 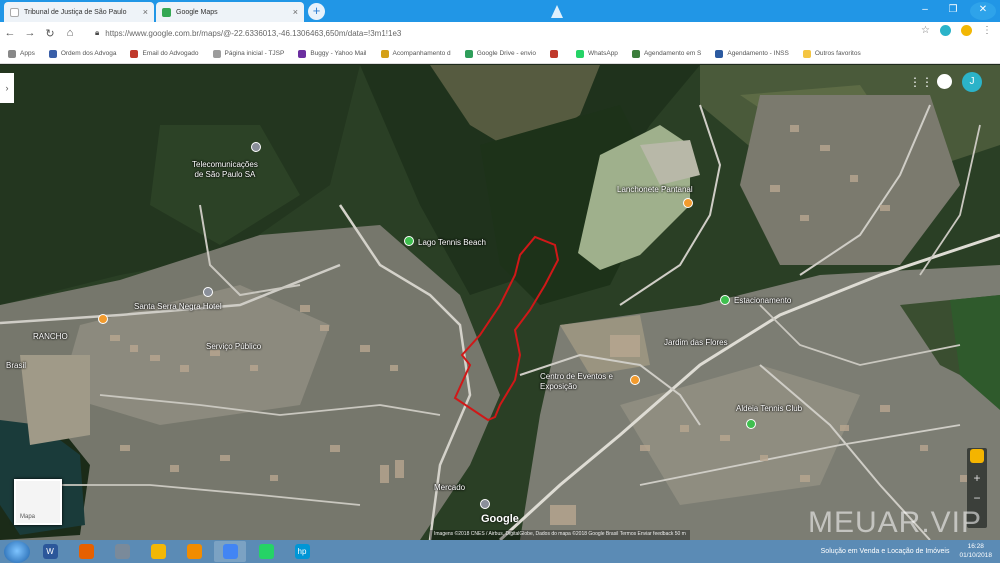 What do you see at coordinates (762, 301) in the screenshot?
I see `estacionamento-label: Estacionamento` at bounding box center [762, 301].